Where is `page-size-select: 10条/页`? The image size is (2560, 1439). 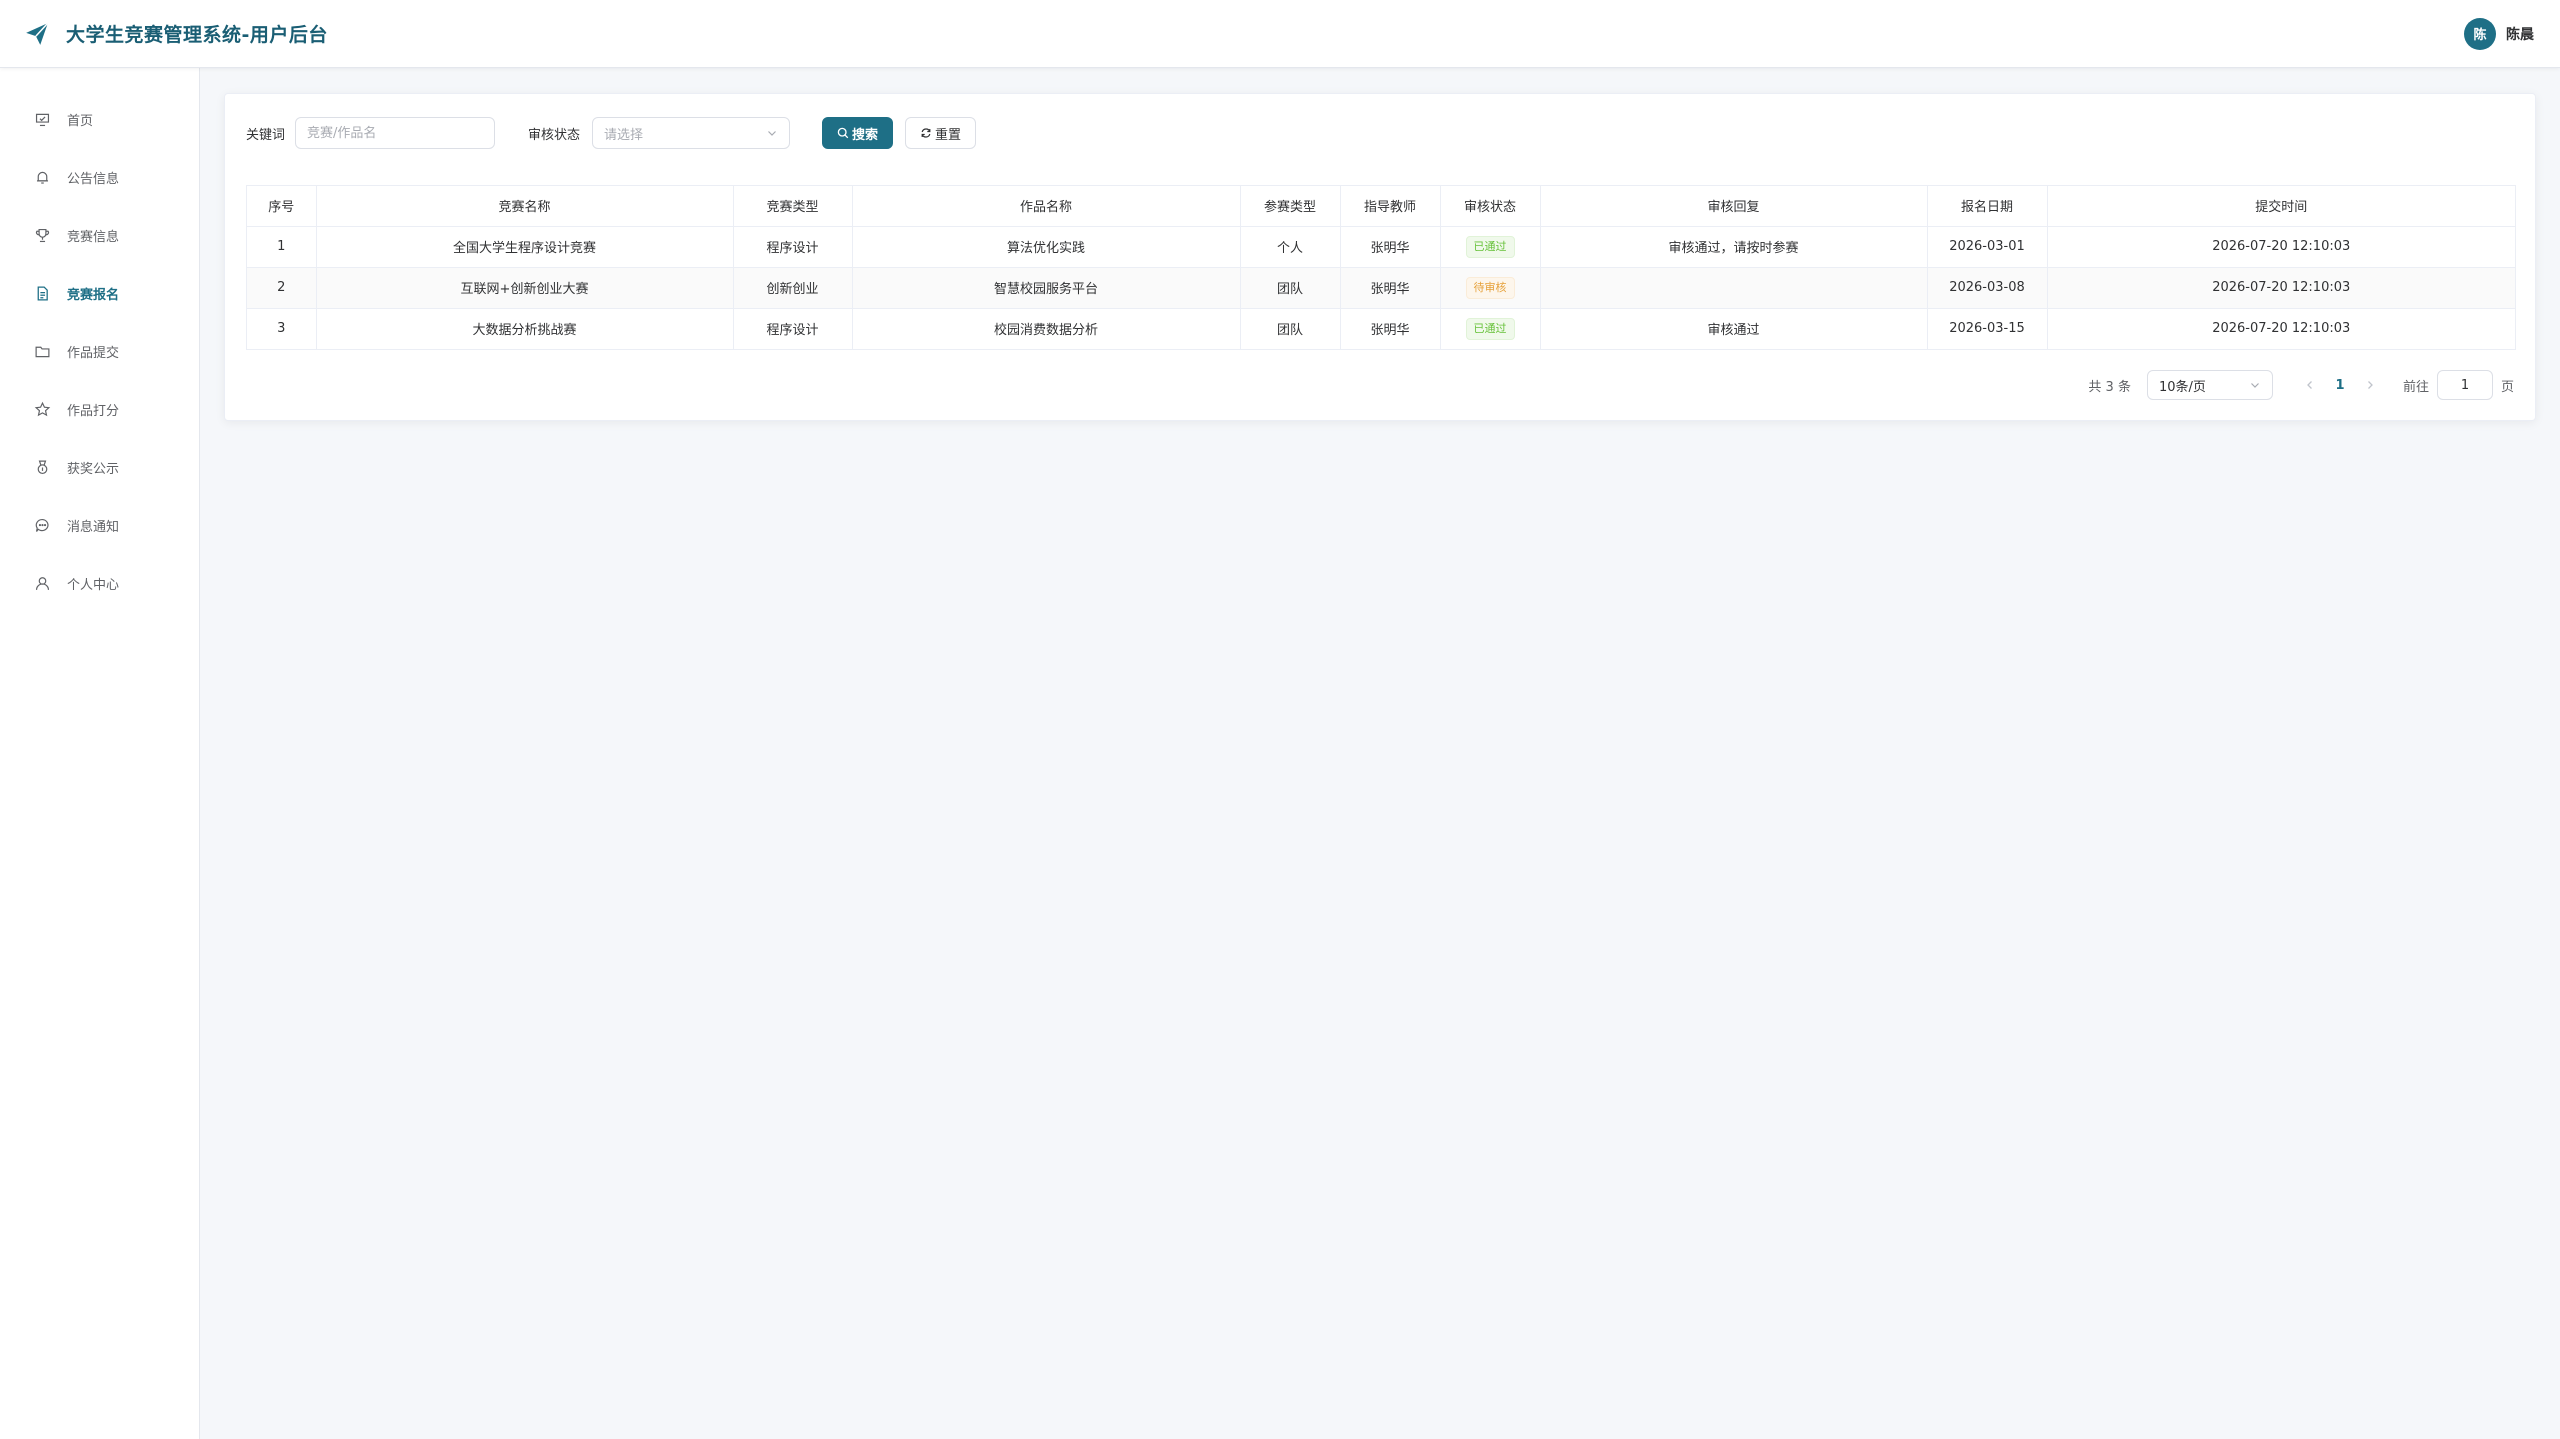
page-size-select: 10条/页 is located at coordinates (2209, 385).